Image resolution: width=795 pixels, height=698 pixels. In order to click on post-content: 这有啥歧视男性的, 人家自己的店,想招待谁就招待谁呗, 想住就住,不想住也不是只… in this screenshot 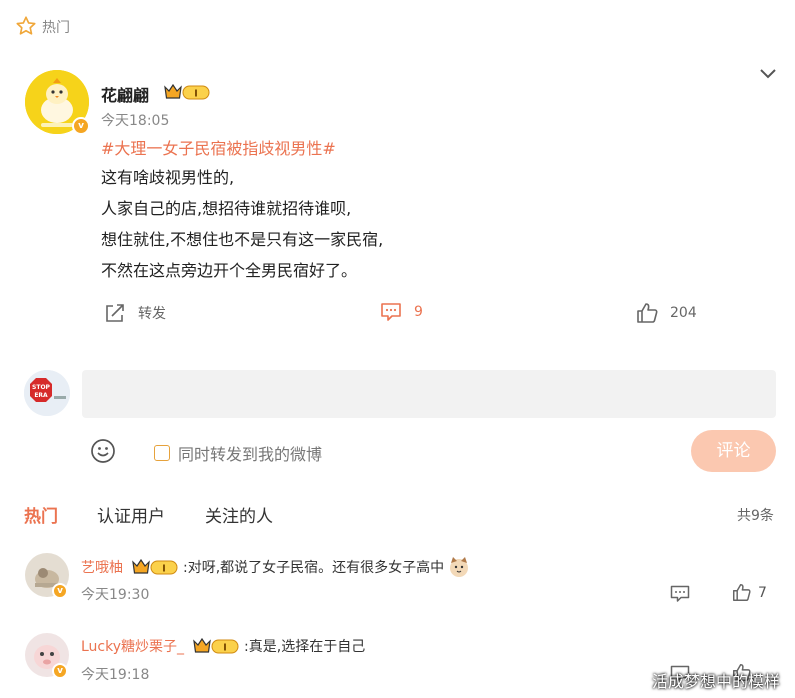, I will do `click(242, 224)`.